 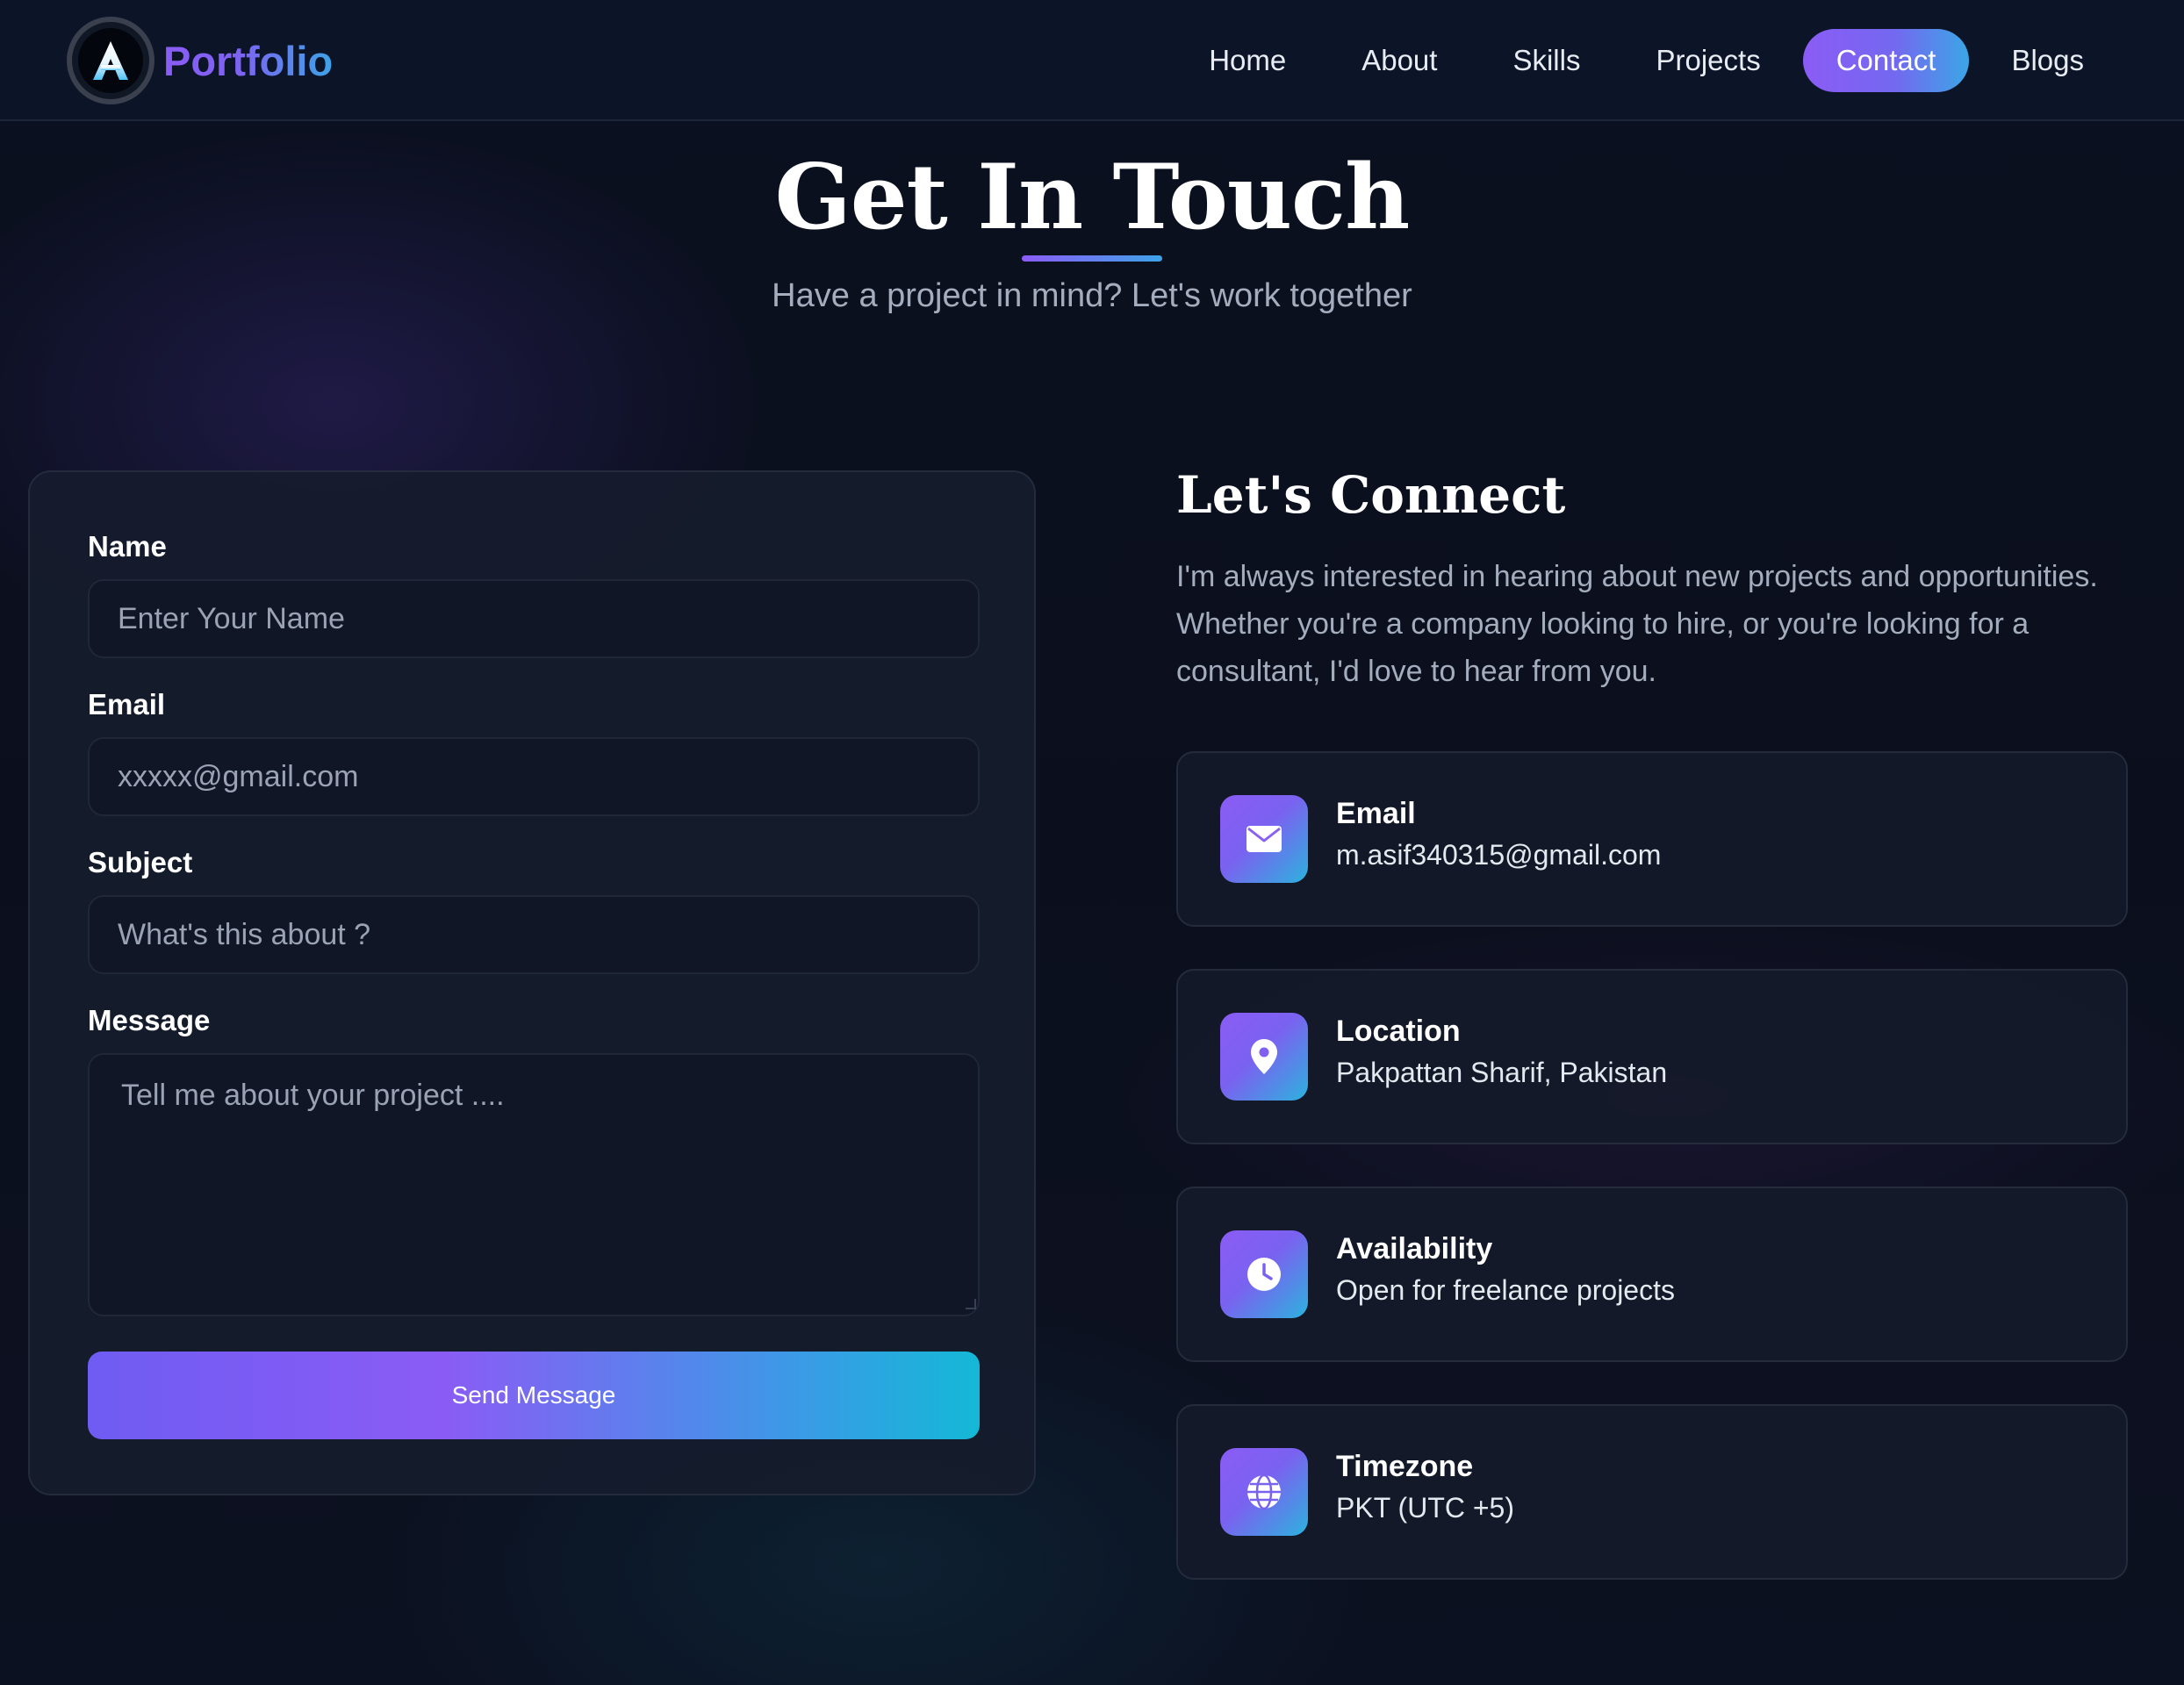 What do you see at coordinates (534, 1184) in the screenshot?
I see `message-textarea` at bounding box center [534, 1184].